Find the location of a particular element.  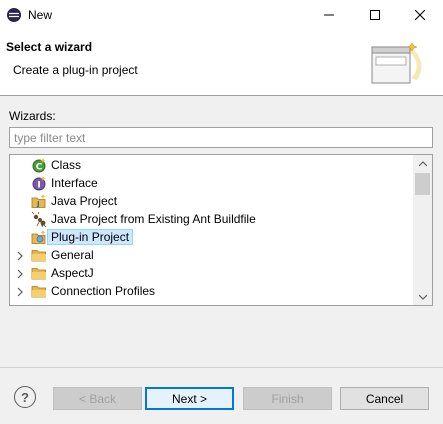

tree-item-interface: I Interface is located at coordinates (212, 183).